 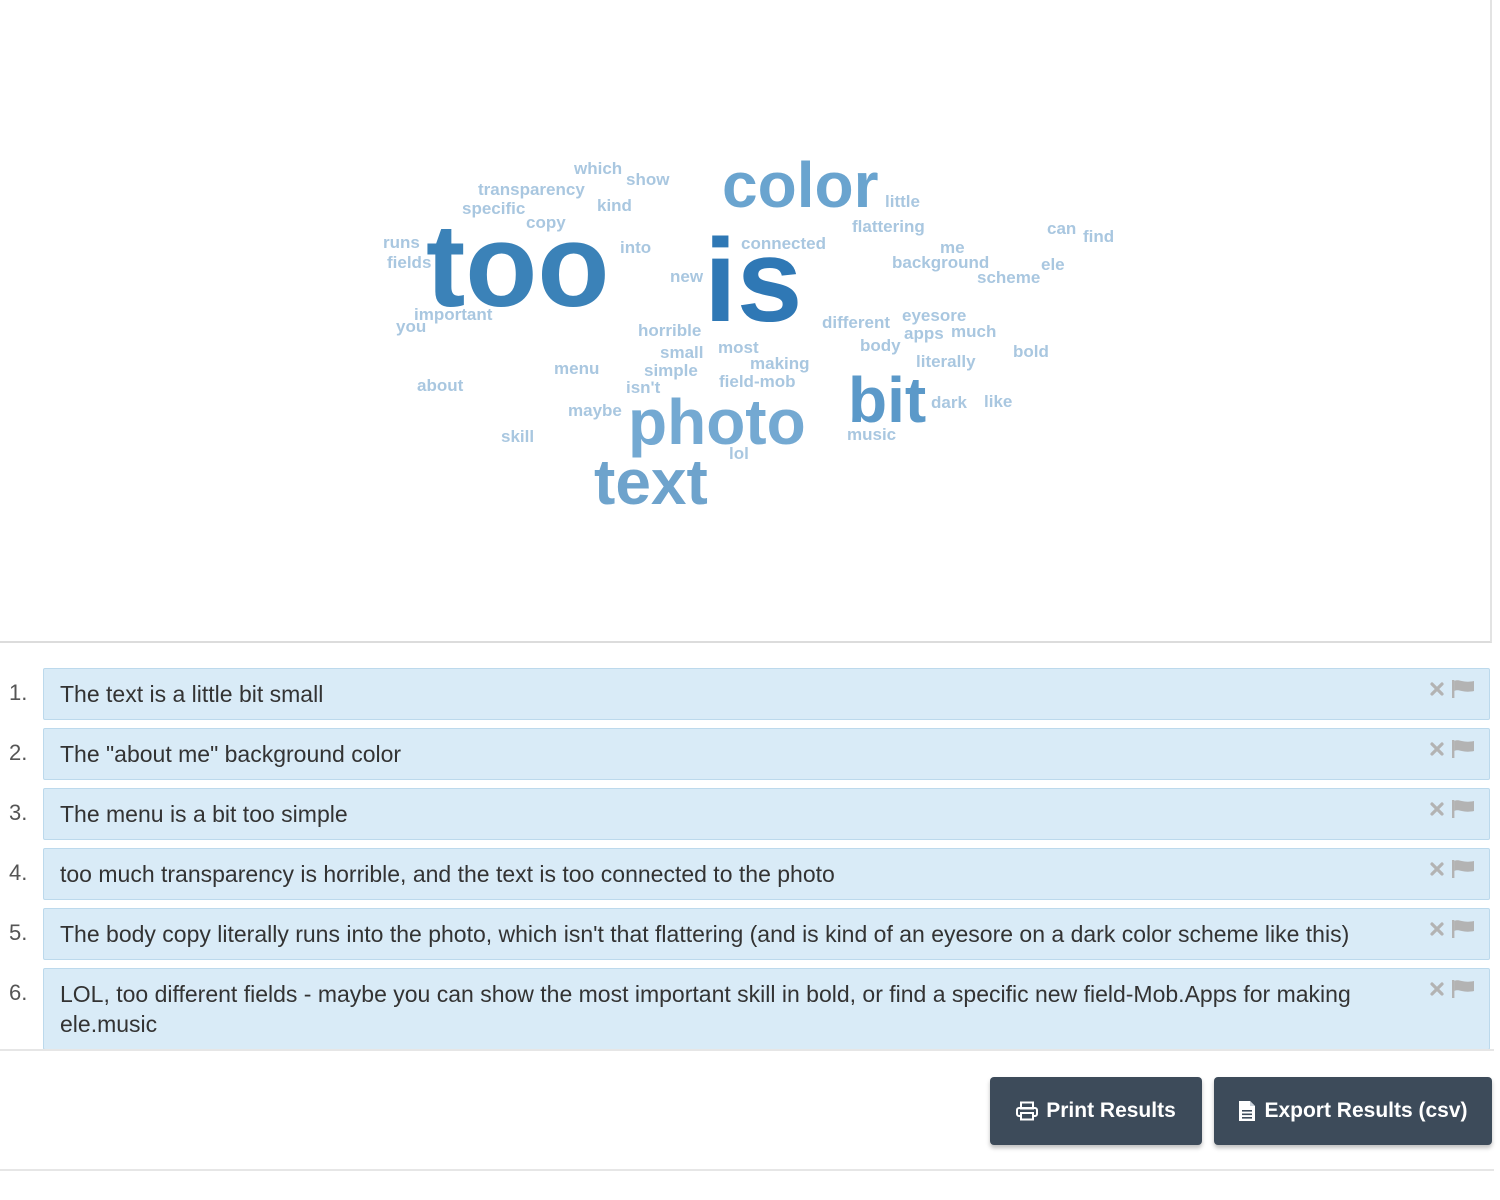 I want to click on cloud-word-maybe: maybe, so click(x=595, y=410).